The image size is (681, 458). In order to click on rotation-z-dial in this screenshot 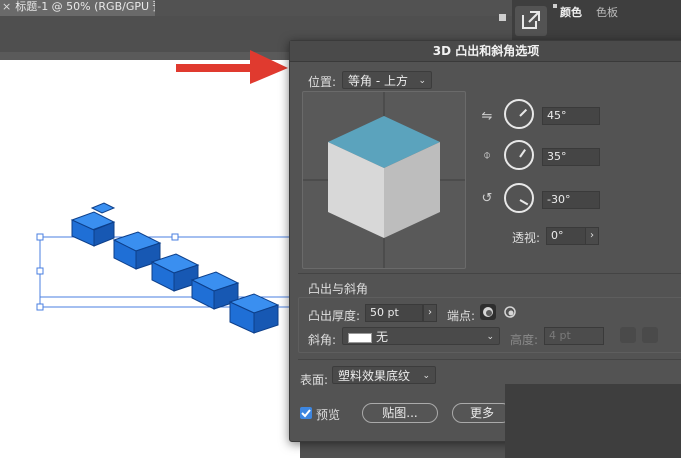, I will do `click(519, 198)`.